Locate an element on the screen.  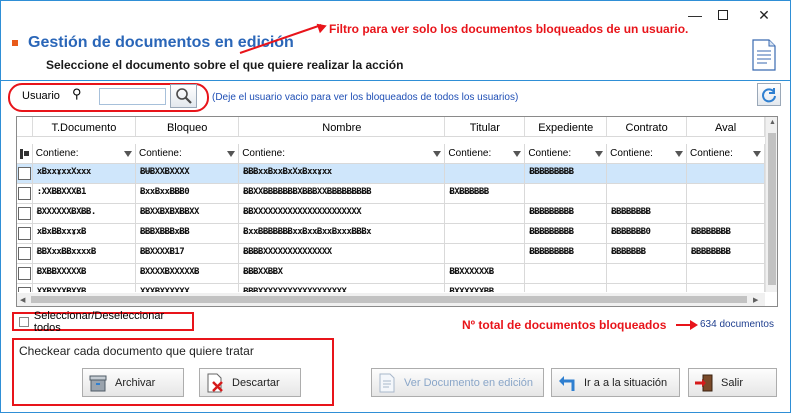
close-button: ✕ is located at coordinates (764, 15).